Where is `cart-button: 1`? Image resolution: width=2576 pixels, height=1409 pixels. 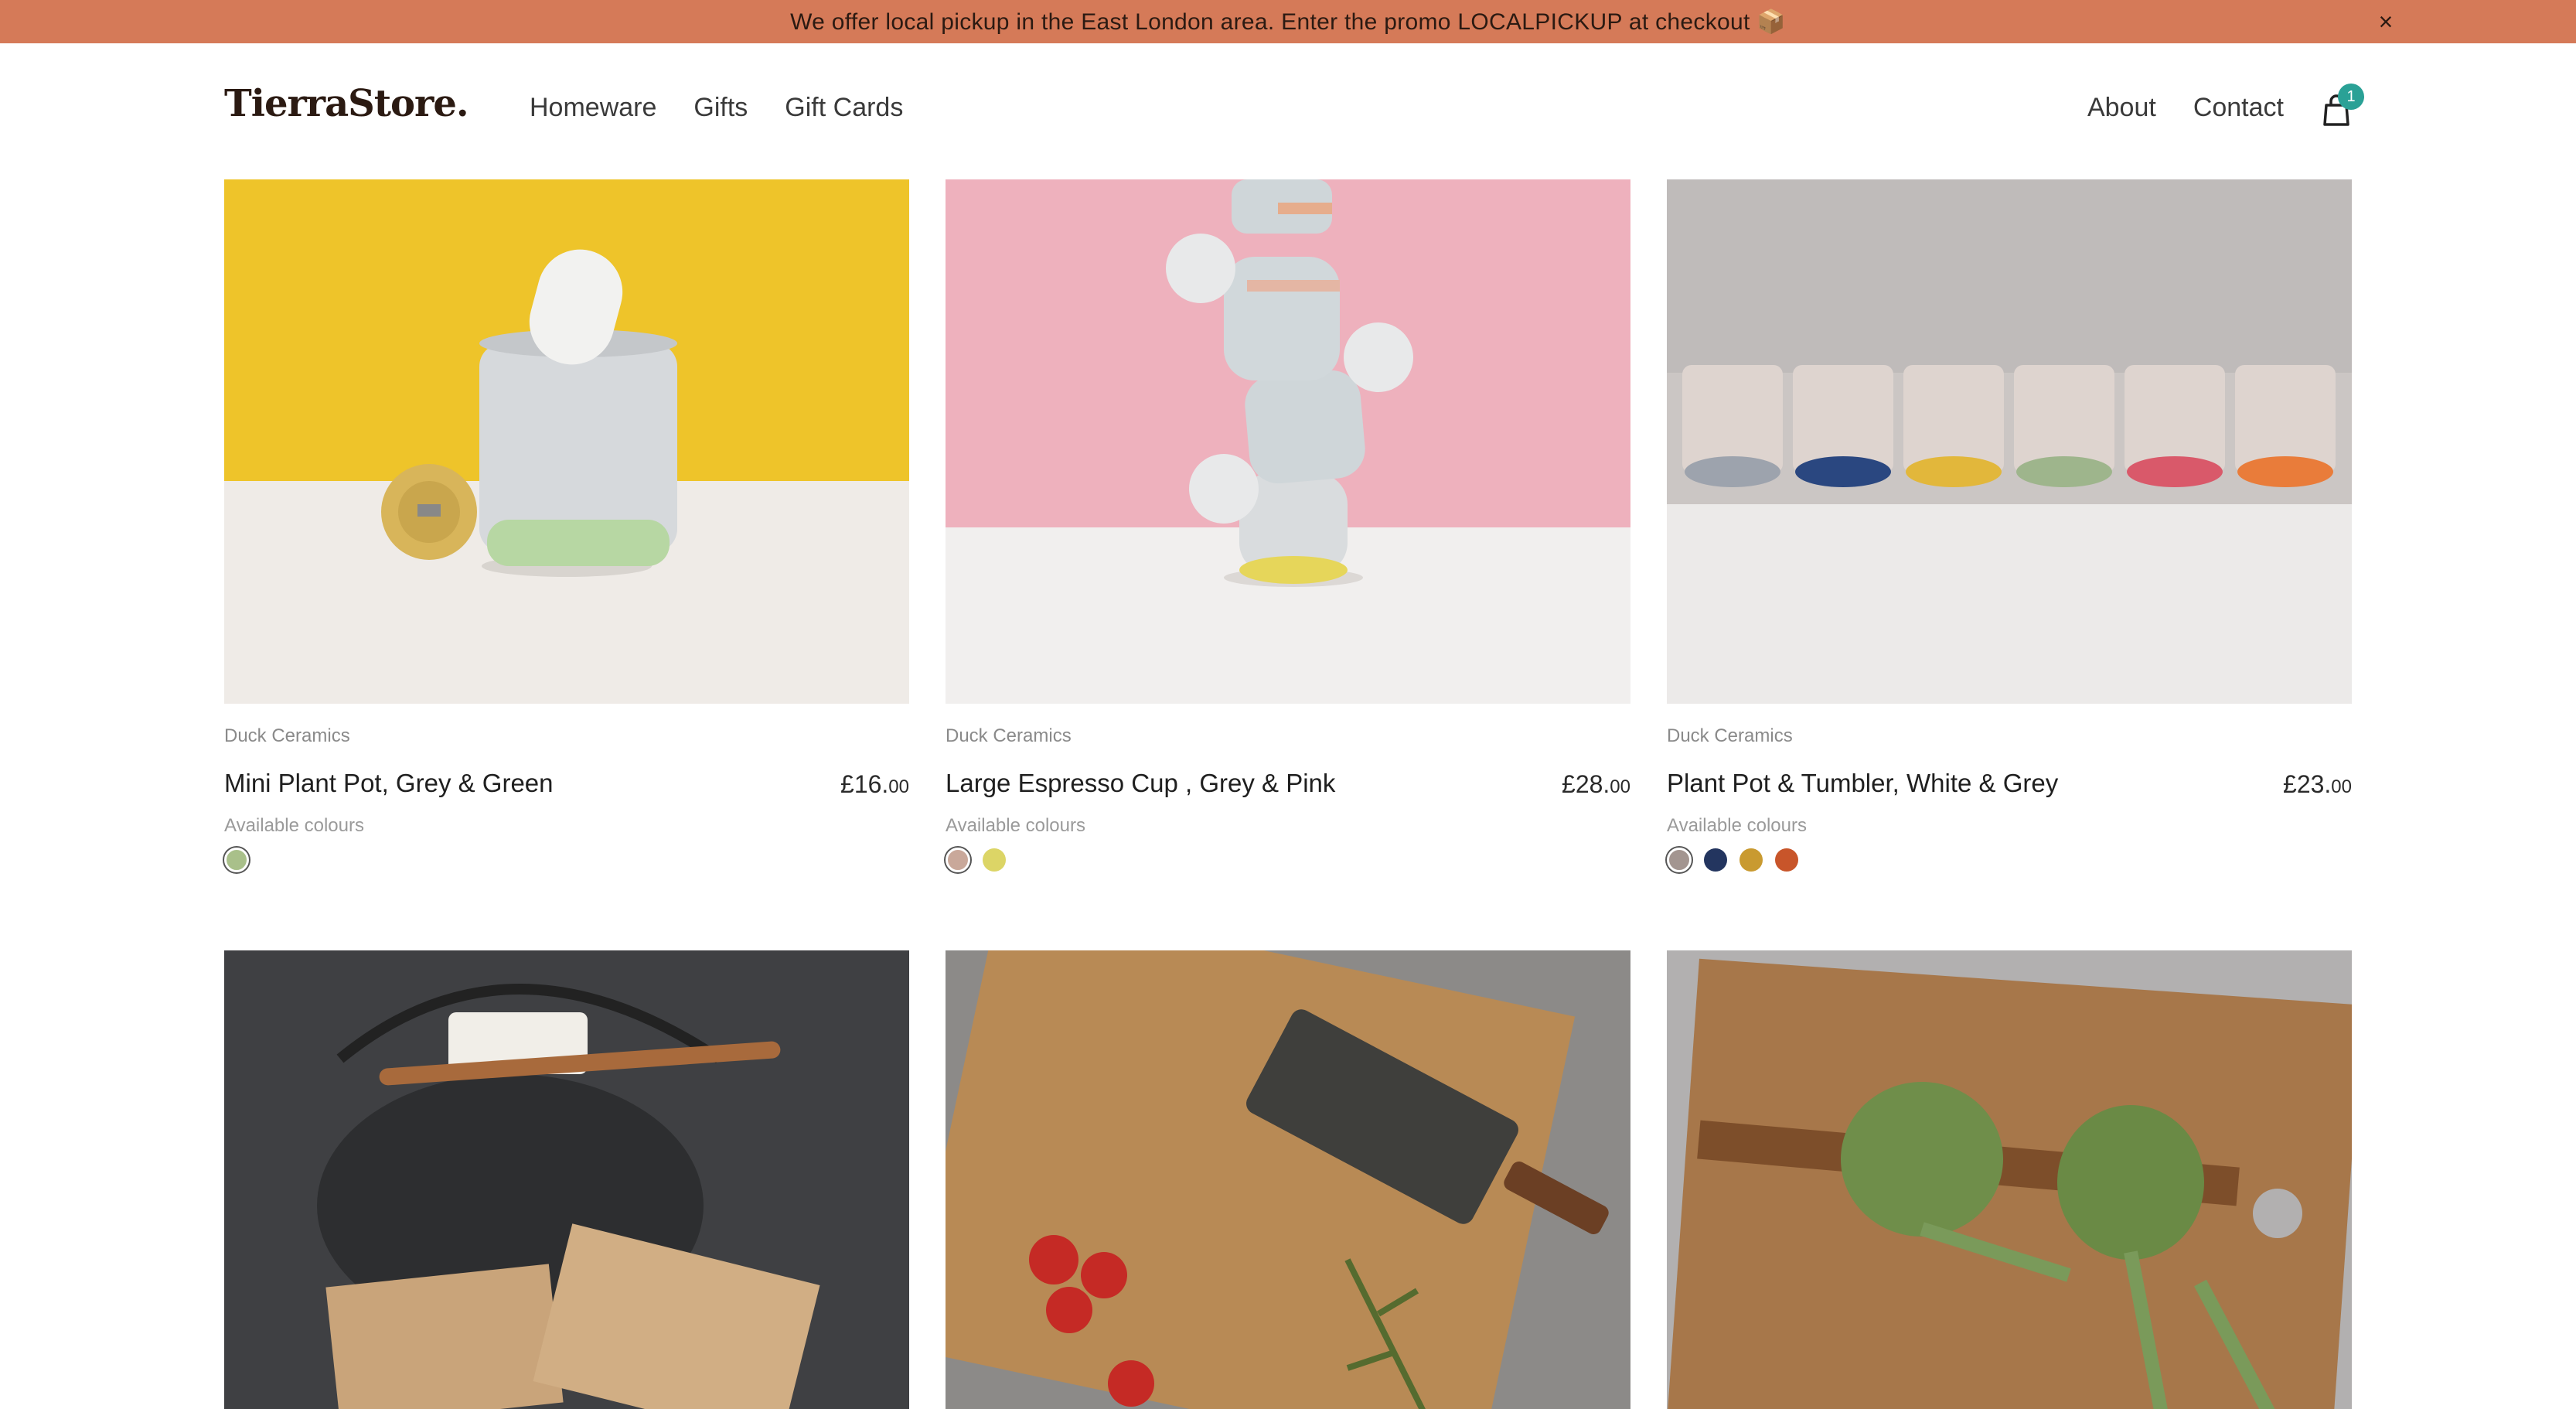
cart-button: 1 is located at coordinates (2342, 106).